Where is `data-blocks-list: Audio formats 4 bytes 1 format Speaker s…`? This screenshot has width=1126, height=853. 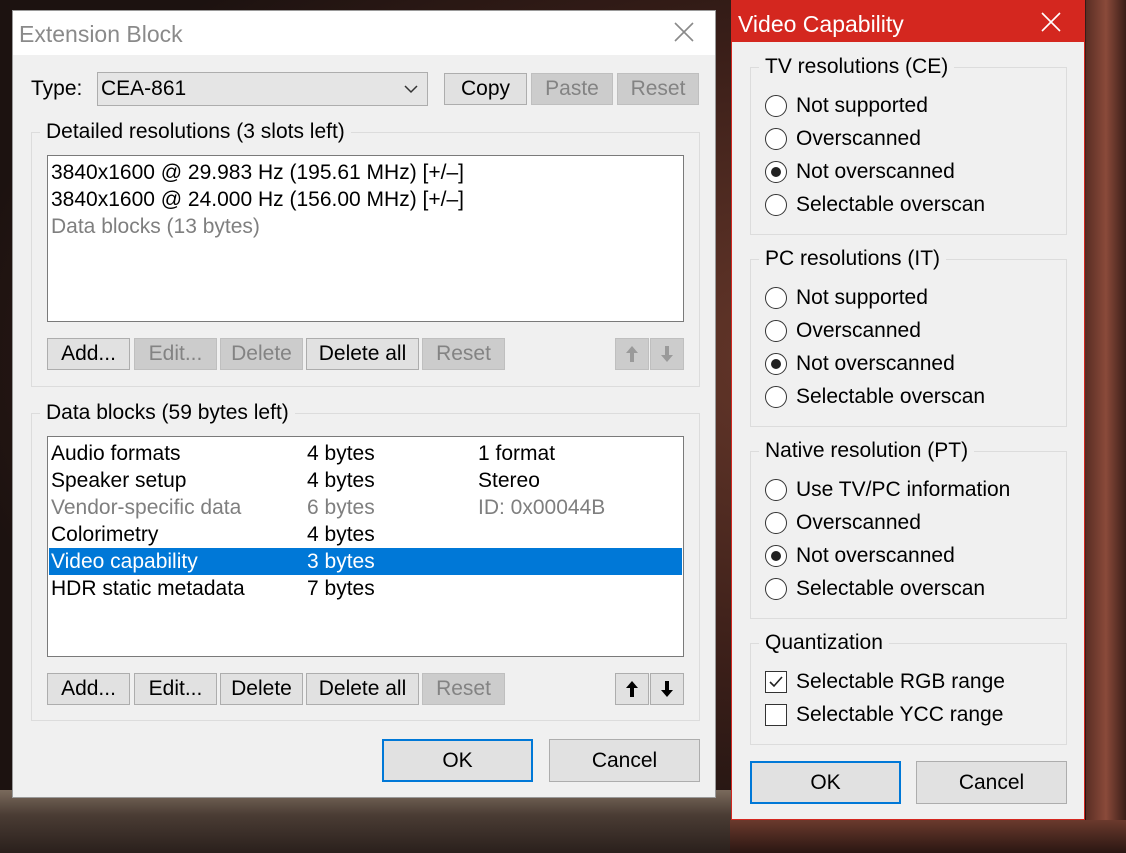
data-blocks-list: Audio formats 4 bytes 1 format Speaker s… is located at coordinates (365, 546).